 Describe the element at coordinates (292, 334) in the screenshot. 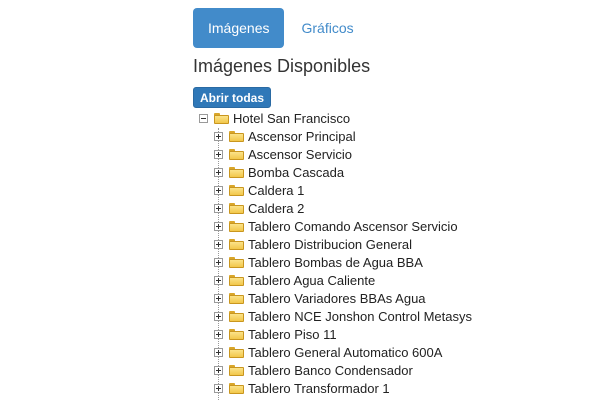

I see `tree-item-label: Tablero Piso 11` at that location.